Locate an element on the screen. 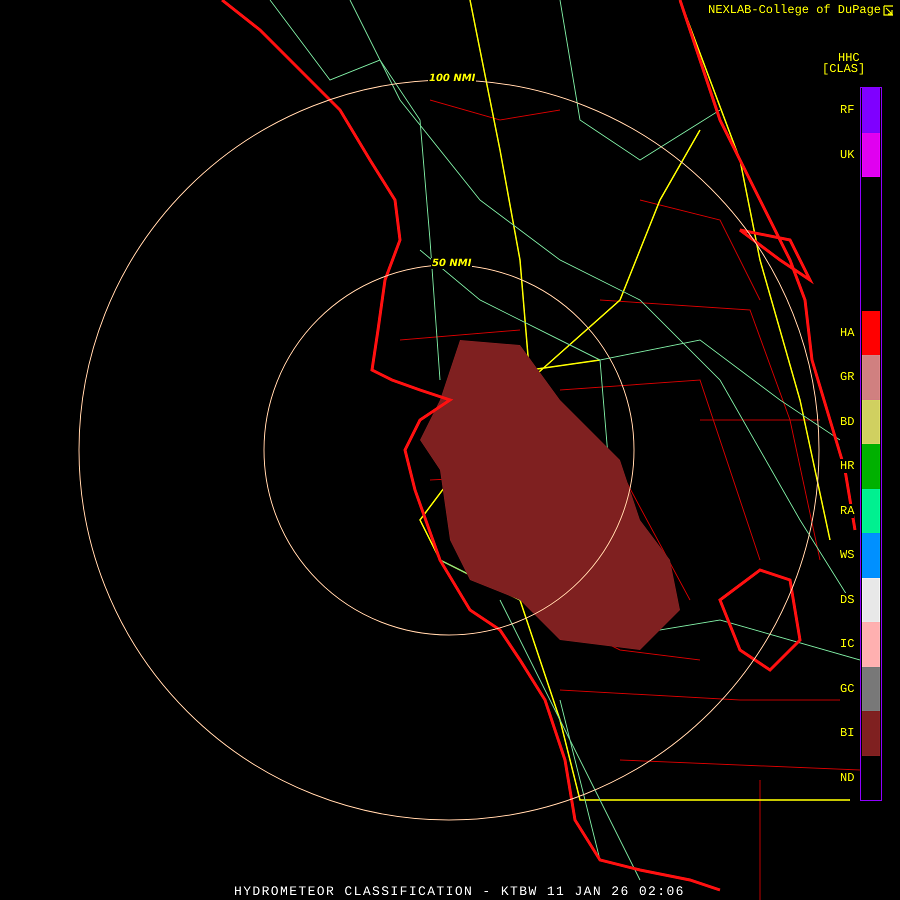 The image size is (900, 900). legend-label: RA is located at coordinates (847, 511).